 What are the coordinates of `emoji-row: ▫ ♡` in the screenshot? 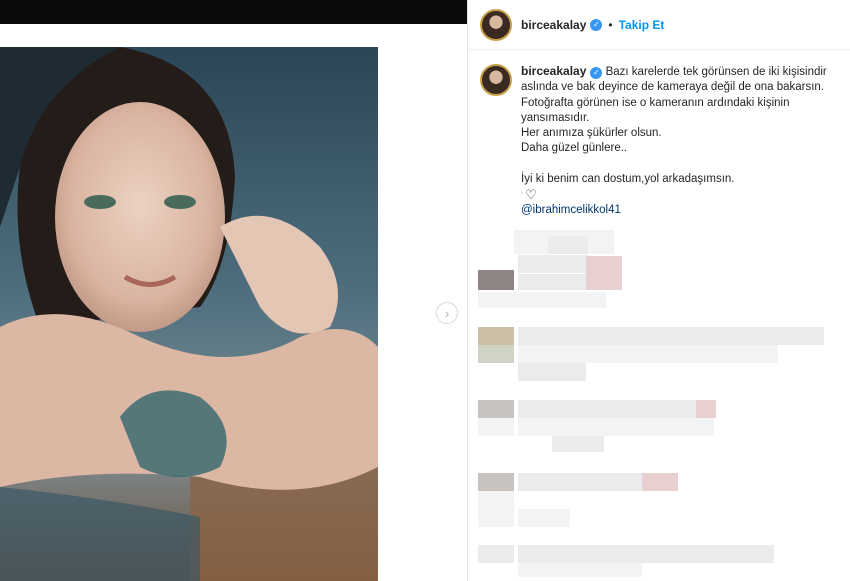 It's located at (680, 195).